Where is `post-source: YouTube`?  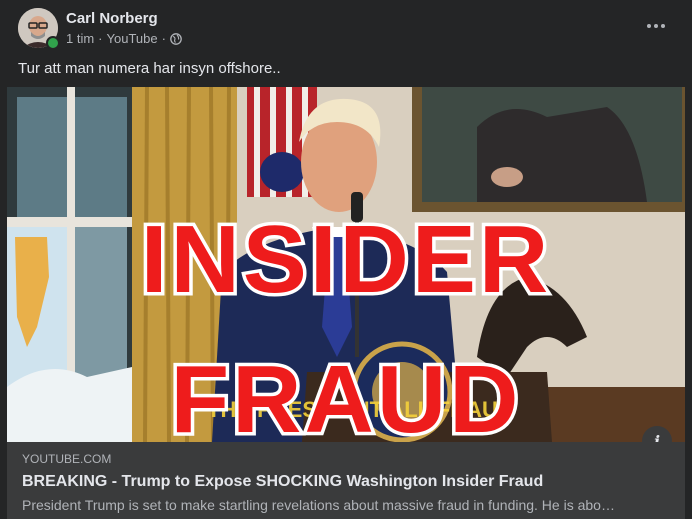
post-source: YouTube is located at coordinates (132, 38).